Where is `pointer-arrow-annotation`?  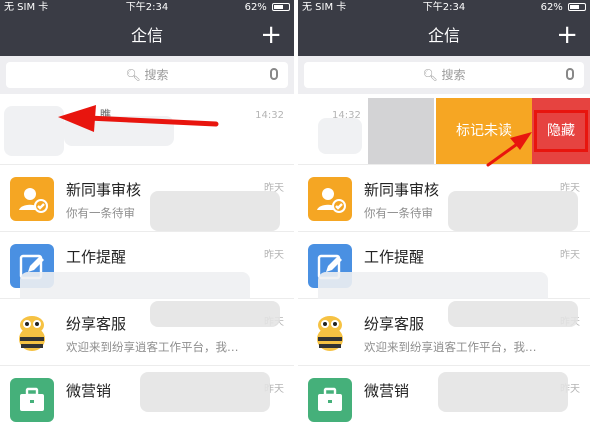 pointer-arrow-annotation is located at coordinates (509, 149).